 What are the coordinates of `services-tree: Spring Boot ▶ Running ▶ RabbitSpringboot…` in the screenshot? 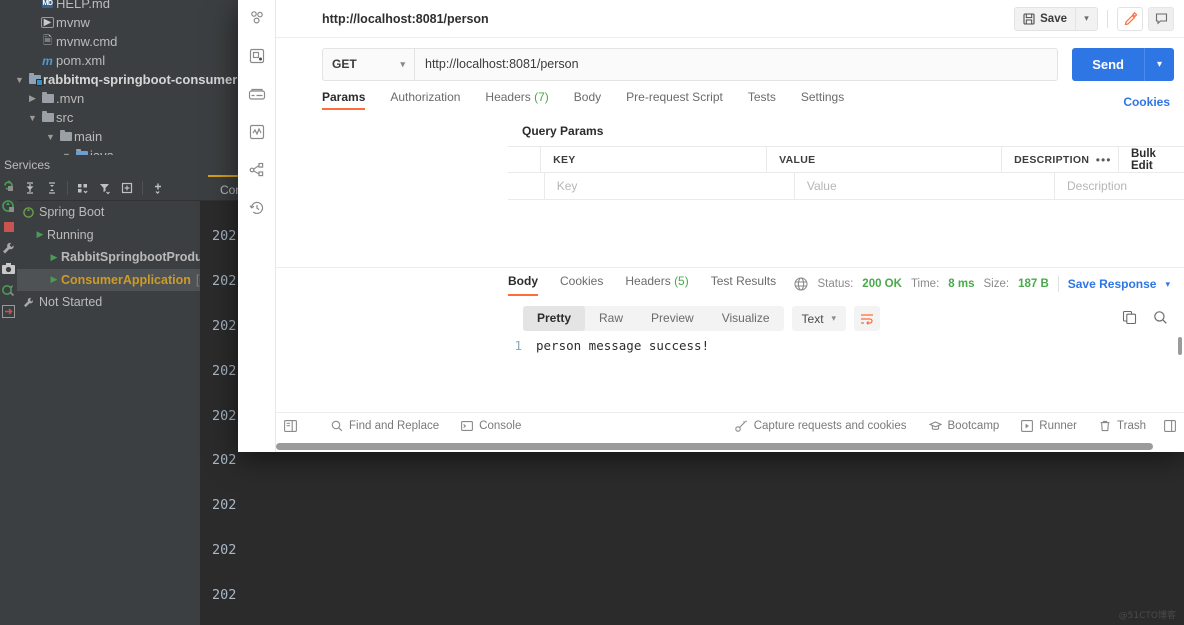 It's located at (108, 413).